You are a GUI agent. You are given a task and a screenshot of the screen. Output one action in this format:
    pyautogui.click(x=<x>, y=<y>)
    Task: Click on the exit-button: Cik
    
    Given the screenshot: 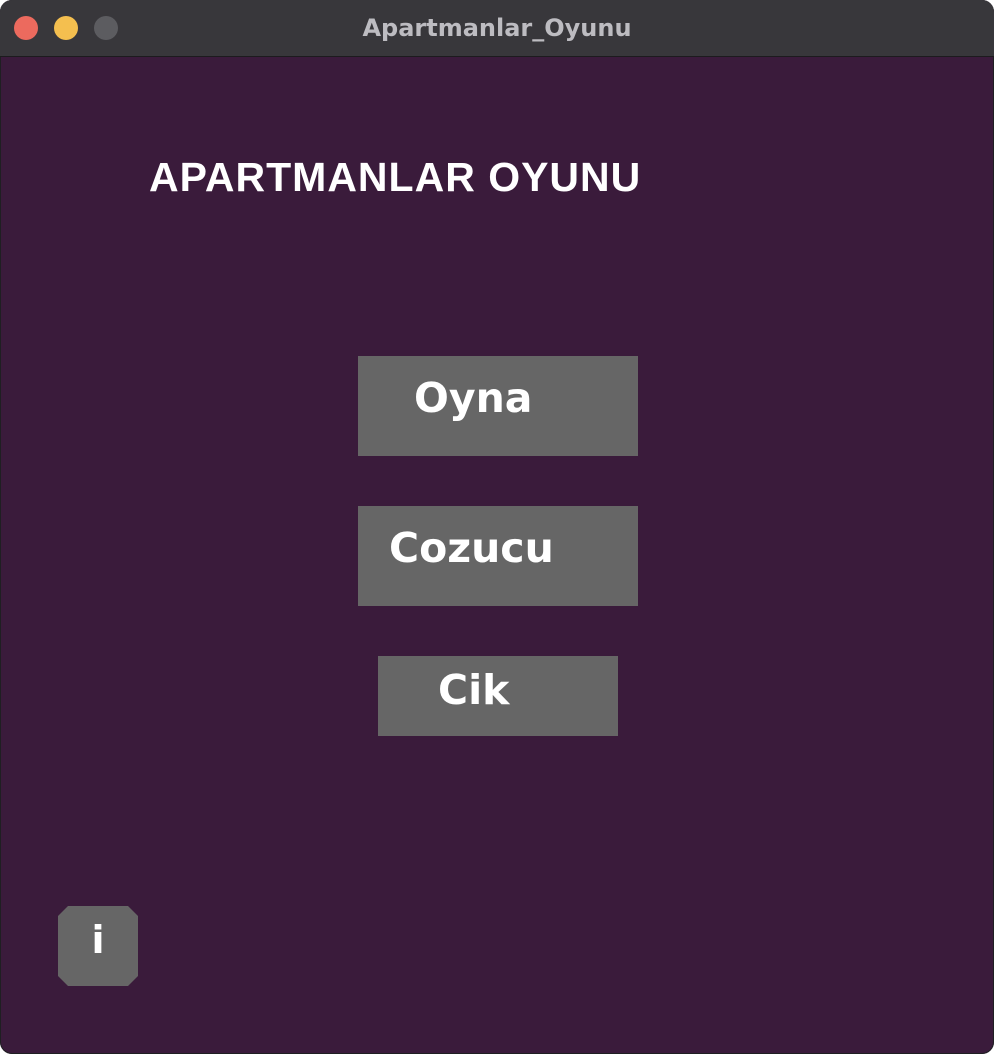 What is the action you would take?
    pyautogui.click(x=498, y=696)
    